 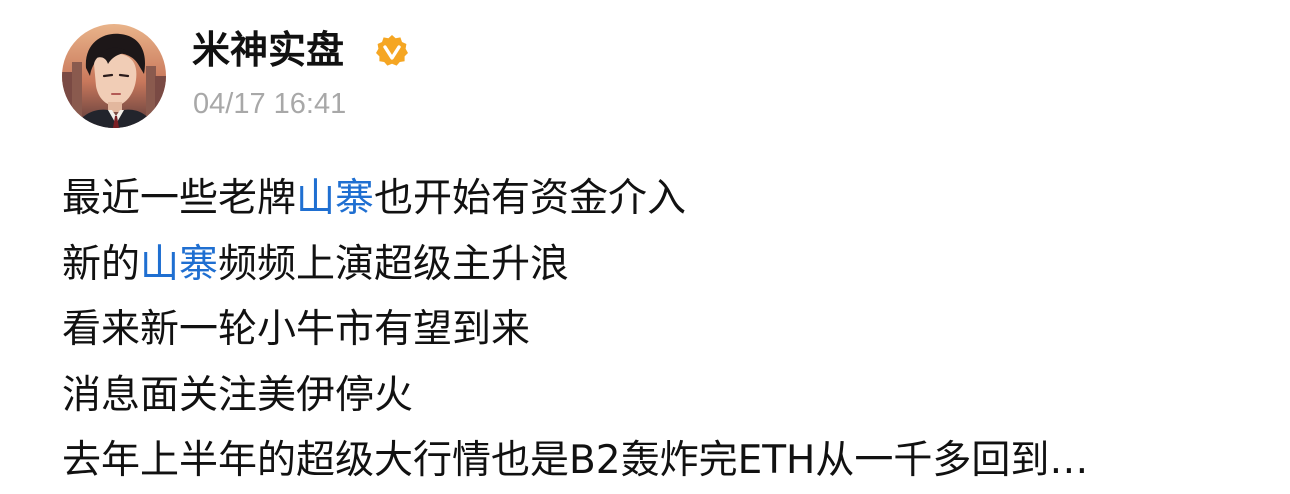 What do you see at coordinates (179, 198) in the screenshot?
I see `post-line-text: 最近一些老牌` at bounding box center [179, 198].